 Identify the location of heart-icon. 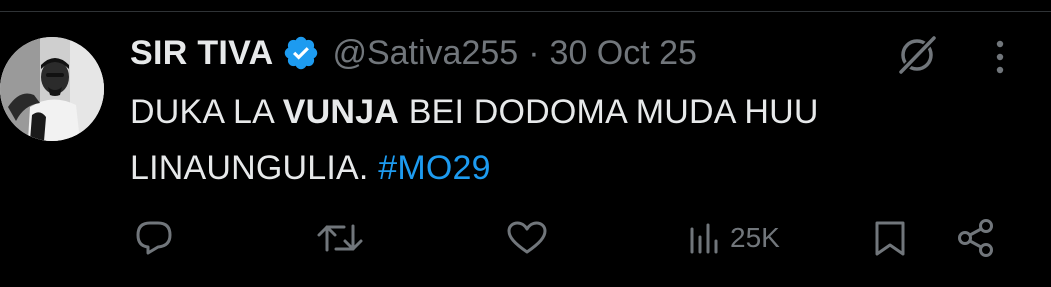
(527, 237).